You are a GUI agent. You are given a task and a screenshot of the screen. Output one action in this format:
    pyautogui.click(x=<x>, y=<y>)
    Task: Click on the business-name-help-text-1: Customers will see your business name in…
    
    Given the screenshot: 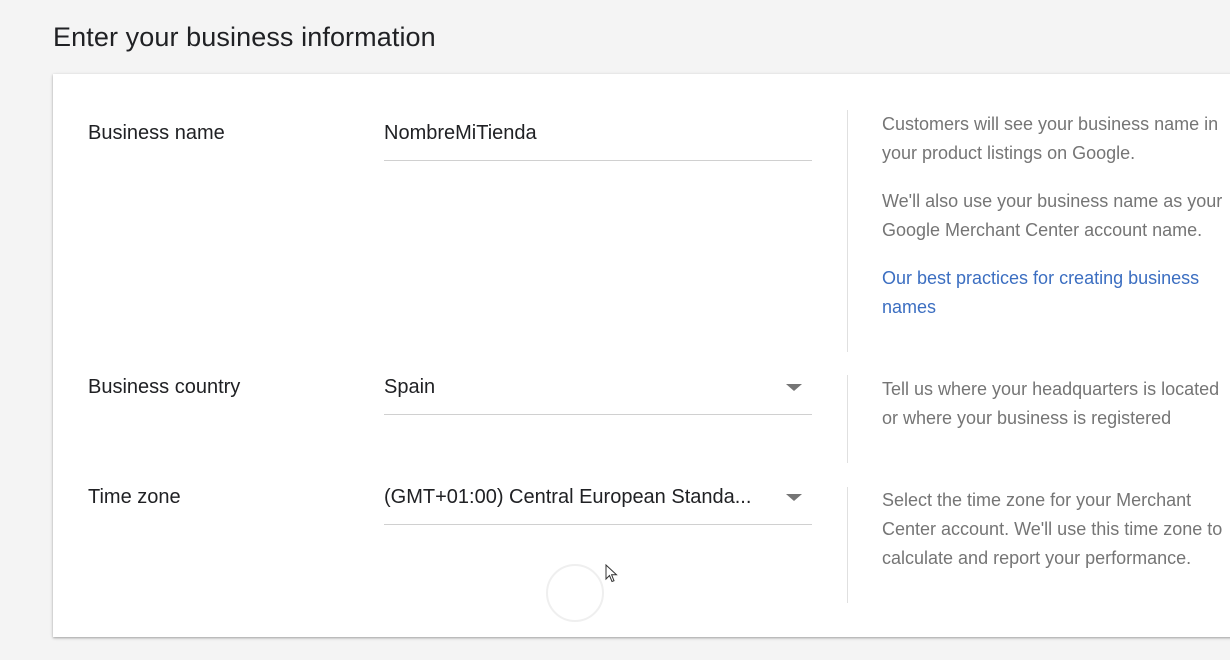 What is the action you would take?
    pyautogui.click(x=1050, y=138)
    